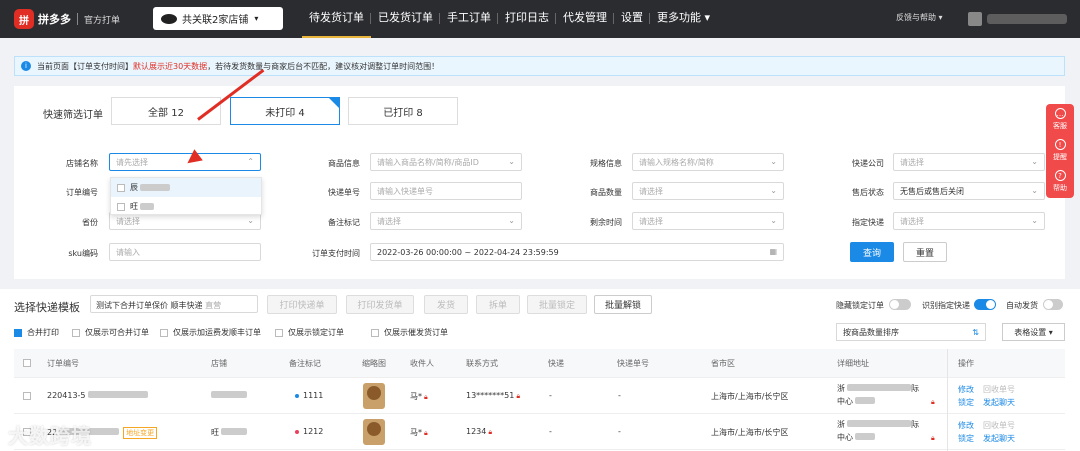 The image size is (1080, 451). What do you see at coordinates (336, 19) in the screenshot?
I see `nav-pending-orders: 待发货订单` at bounding box center [336, 19].